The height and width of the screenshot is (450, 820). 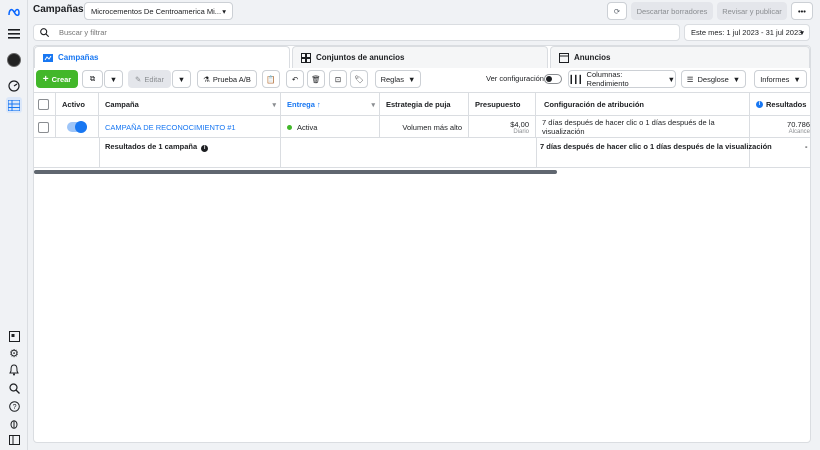 I want to click on edit-button-label: Editar, so click(x=154, y=79).